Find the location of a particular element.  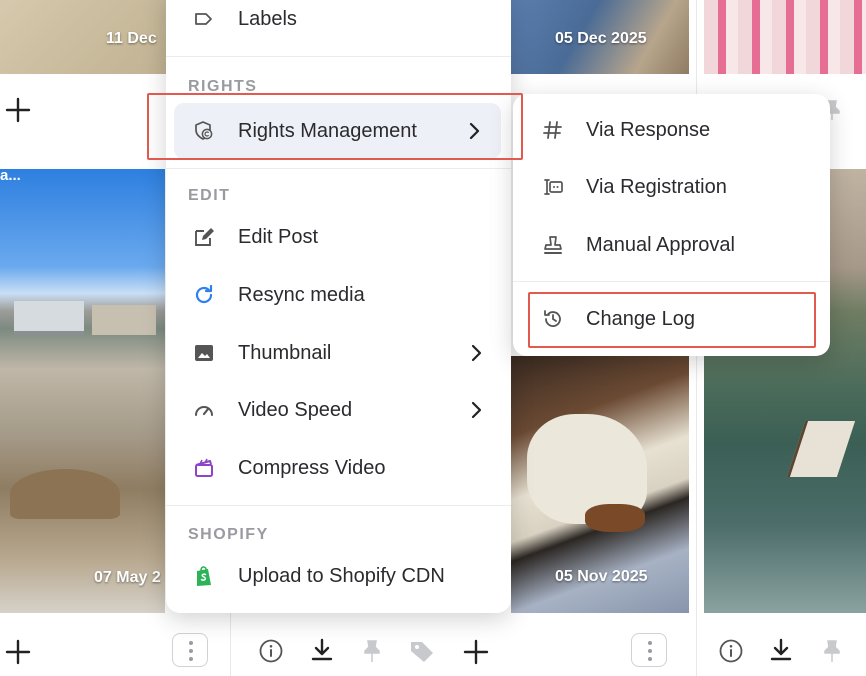

speedometer-icon is located at coordinates (204, 411).